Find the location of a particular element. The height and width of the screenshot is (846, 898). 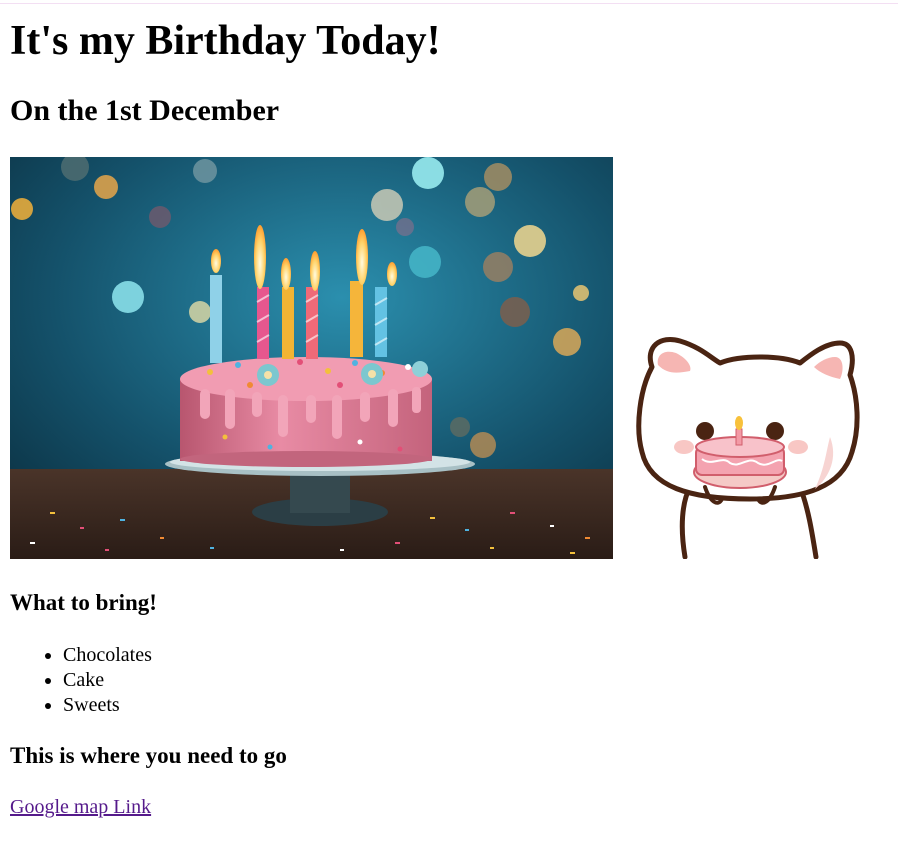

bring-list: Chocolates Cake Sweets is located at coordinates (81, 680).